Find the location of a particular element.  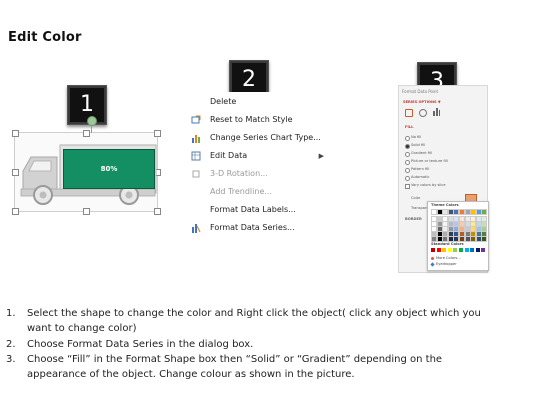

fill-option-label: Automatic is located at coordinates (420, 177).